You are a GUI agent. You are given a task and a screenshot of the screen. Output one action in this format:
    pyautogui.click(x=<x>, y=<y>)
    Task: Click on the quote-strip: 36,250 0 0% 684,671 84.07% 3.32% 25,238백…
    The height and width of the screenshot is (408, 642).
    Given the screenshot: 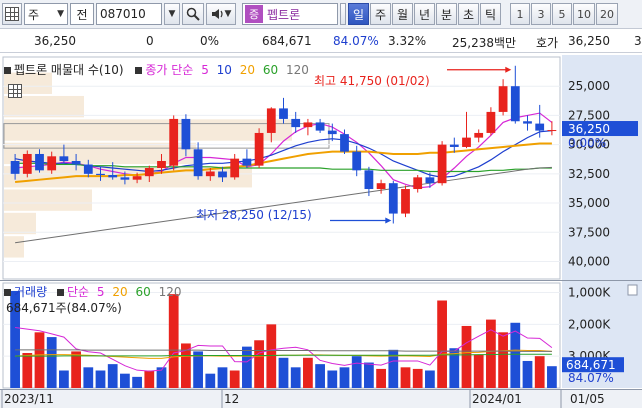 What is the action you would take?
    pyautogui.click(x=321, y=41)
    